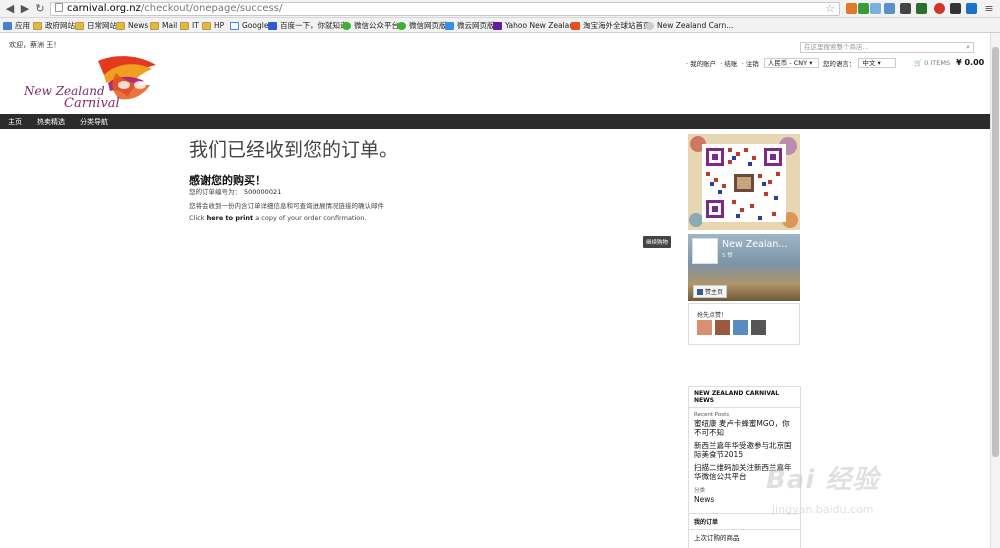 This screenshot has height=548, width=1000. What do you see at coordinates (249, 25) in the screenshot?
I see `bookmark-google: Google` at bounding box center [249, 25].